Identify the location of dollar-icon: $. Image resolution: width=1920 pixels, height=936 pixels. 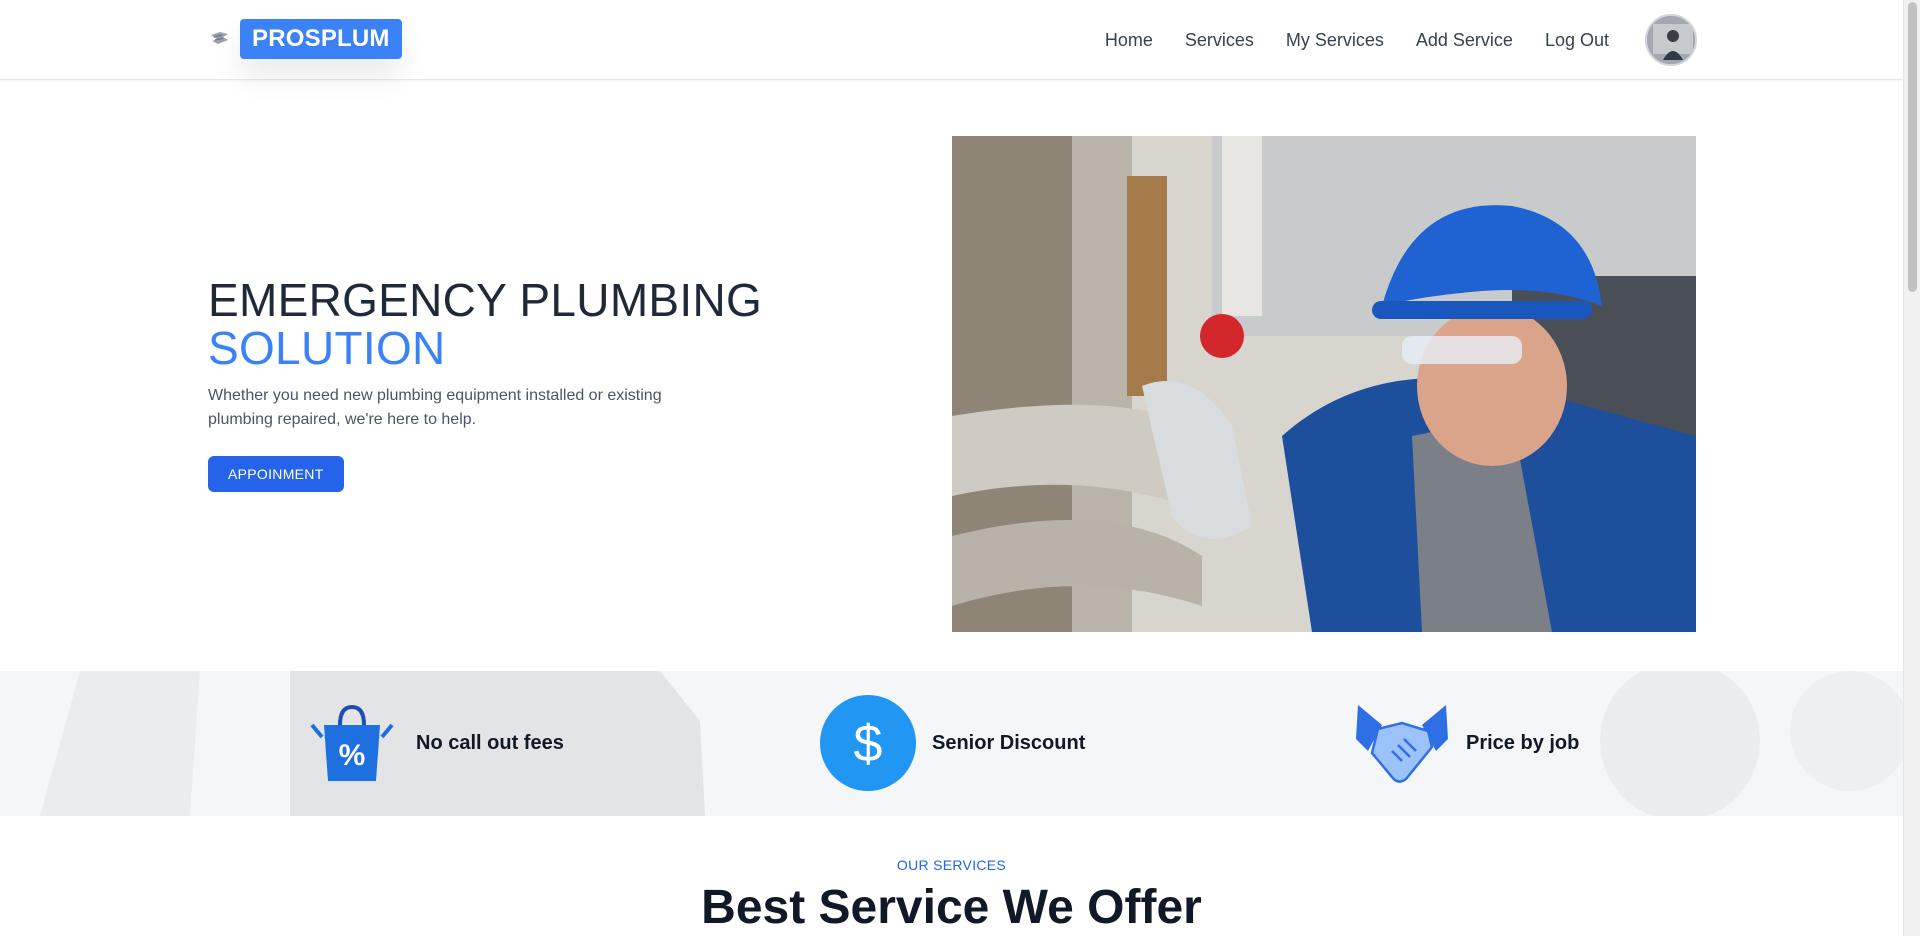
(868, 743).